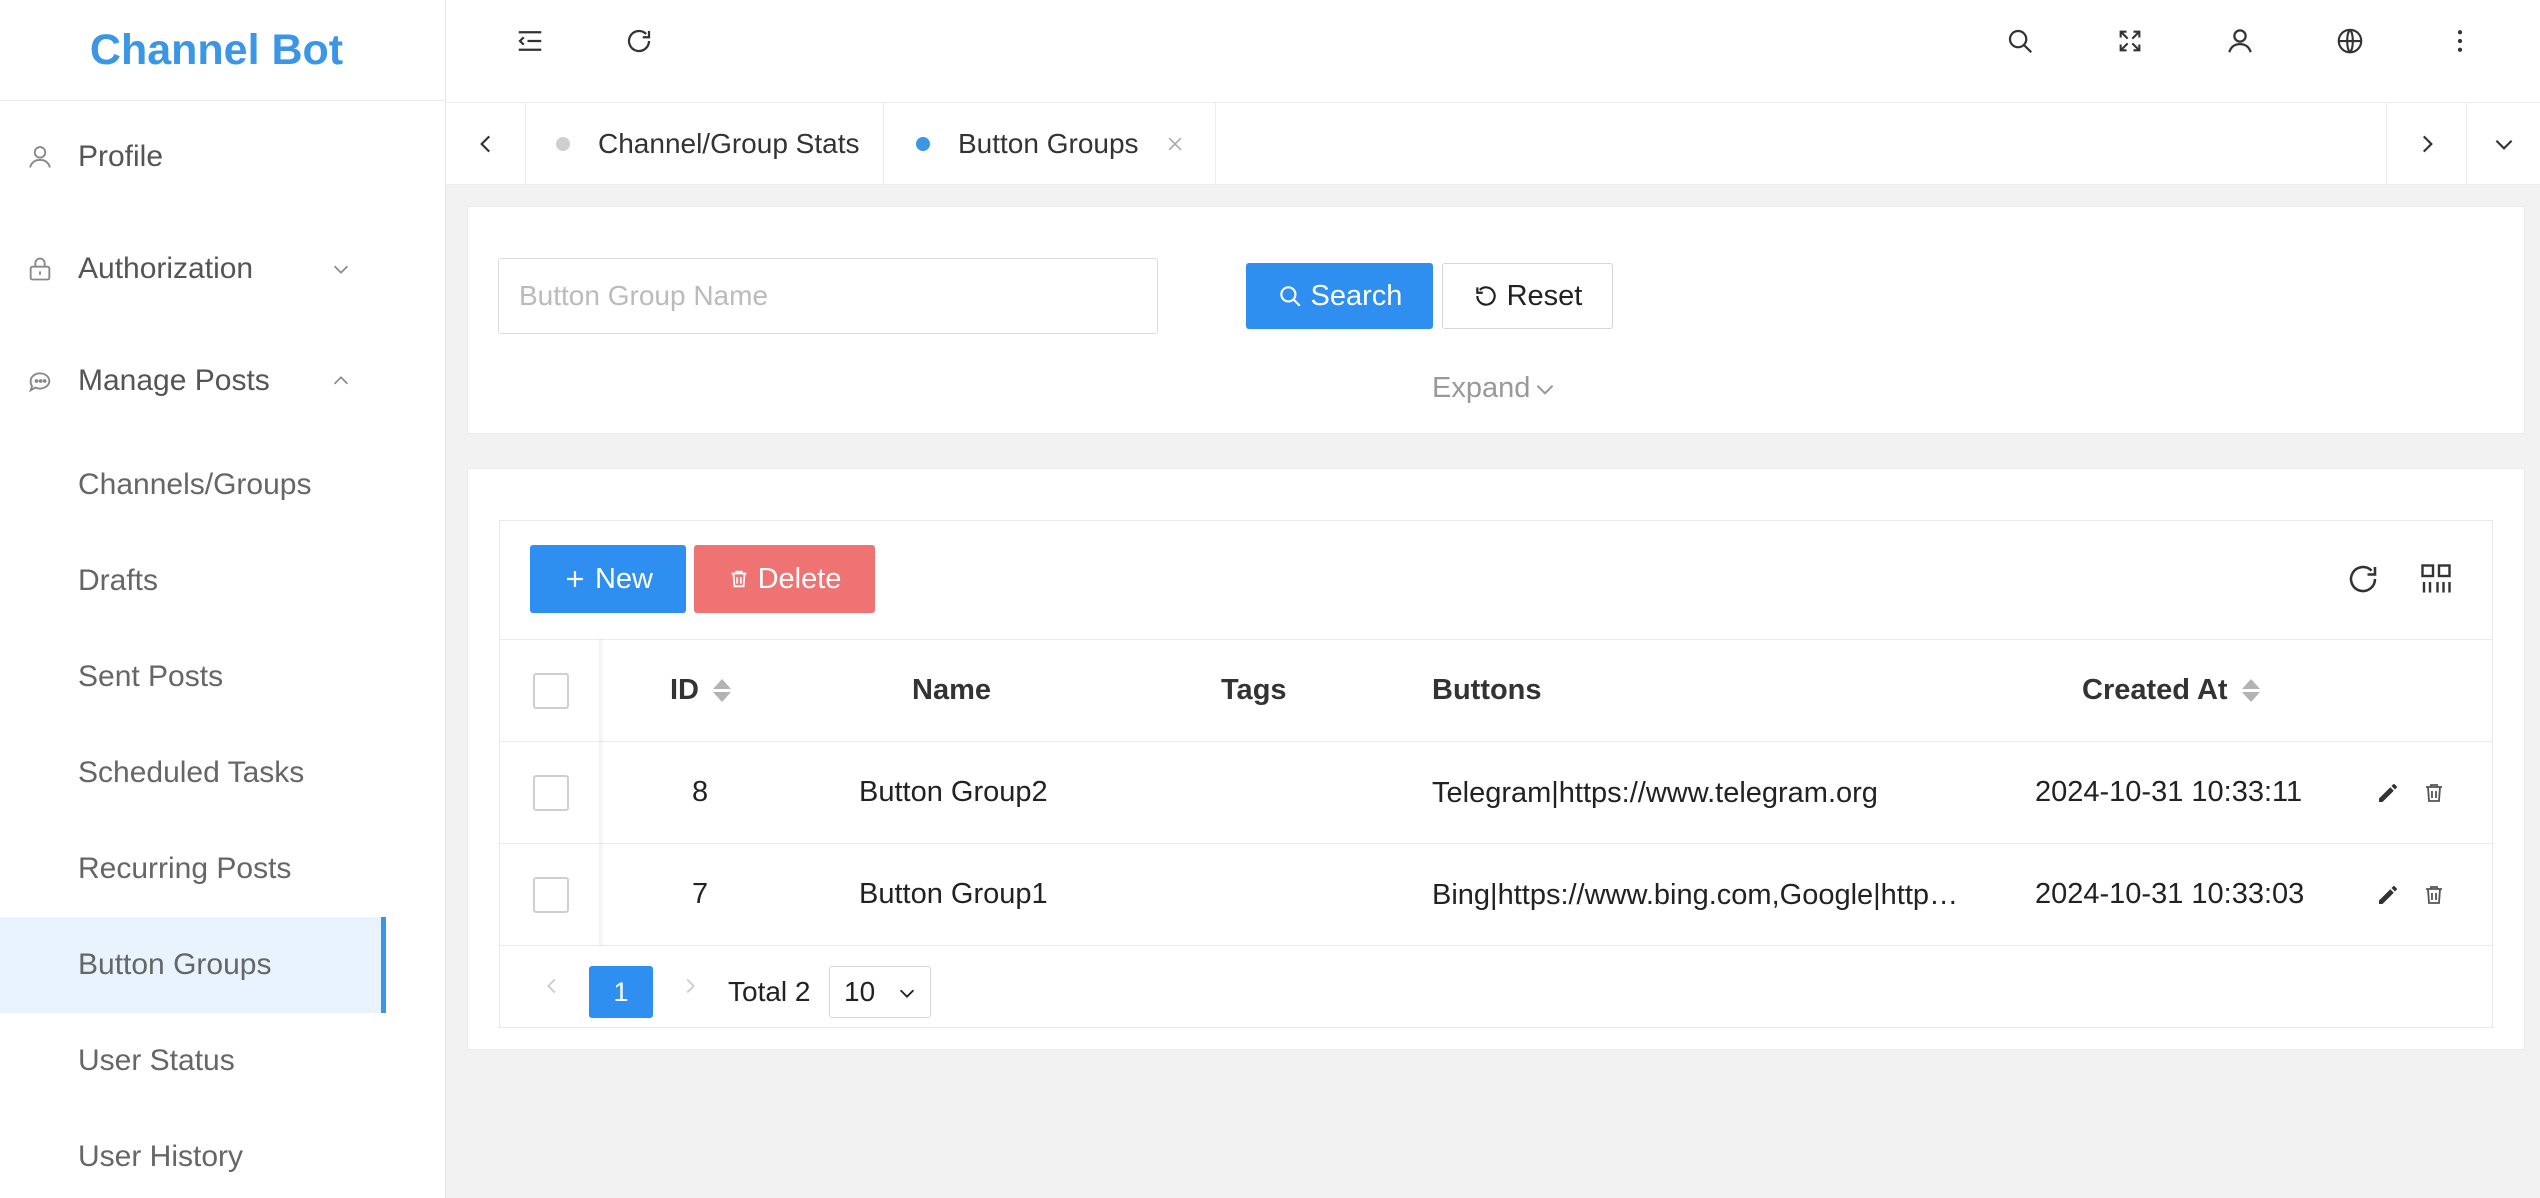 This screenshot has height=1198, width=2540. I want to click on sidebar-item-label: Sent Posts, so click(151, 676).